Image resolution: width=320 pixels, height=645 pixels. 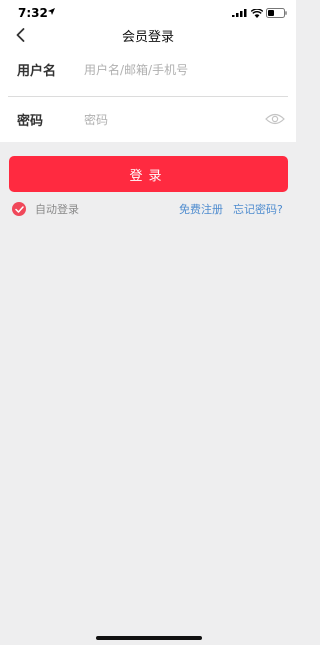 I want to click on auto-login-label: 自动登录, so click(x=57, y=209).